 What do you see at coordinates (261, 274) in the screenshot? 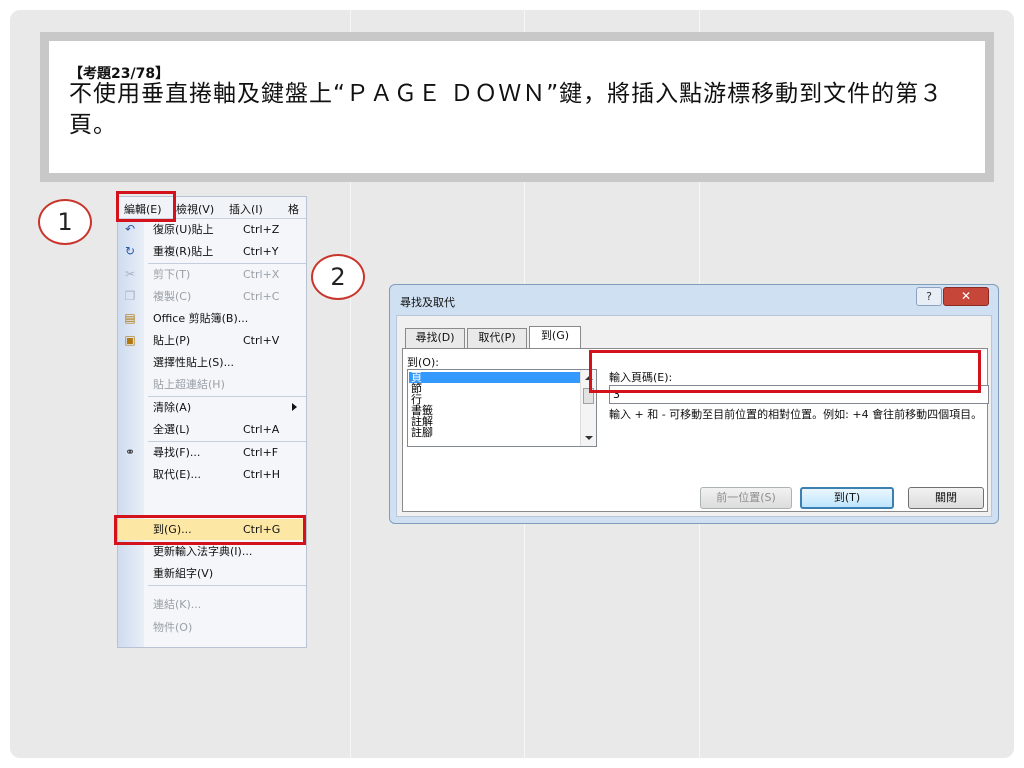
I see `menu-item-shortcut: Ctrl+X` at bounding box center [261, 274].